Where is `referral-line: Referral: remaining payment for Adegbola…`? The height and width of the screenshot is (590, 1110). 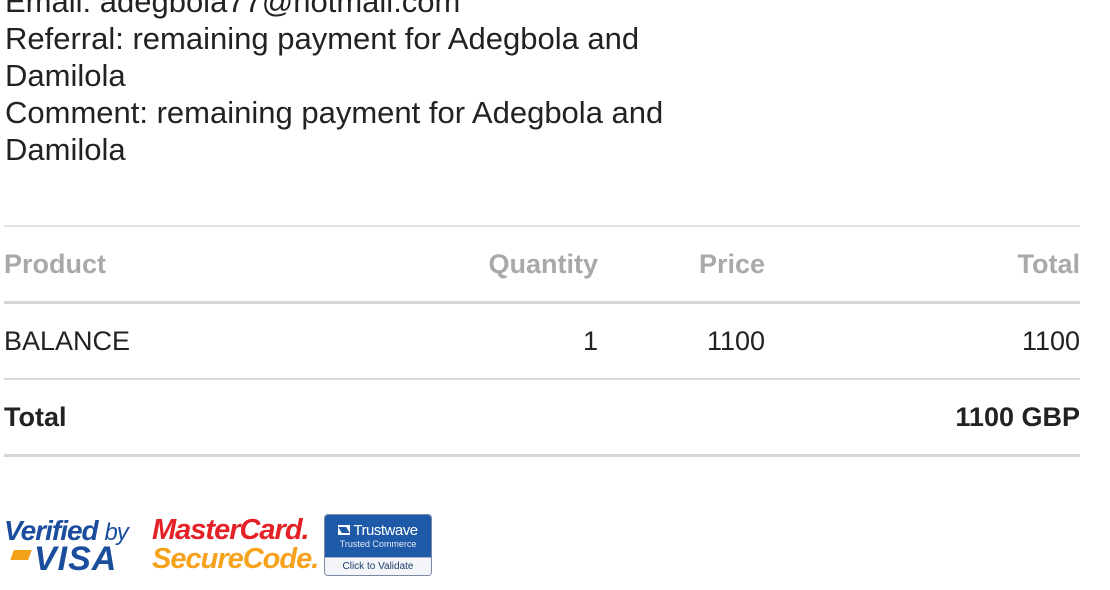 referral-line: Referral: remaining payment for Adegbola… is located at coordinates (322, 38).